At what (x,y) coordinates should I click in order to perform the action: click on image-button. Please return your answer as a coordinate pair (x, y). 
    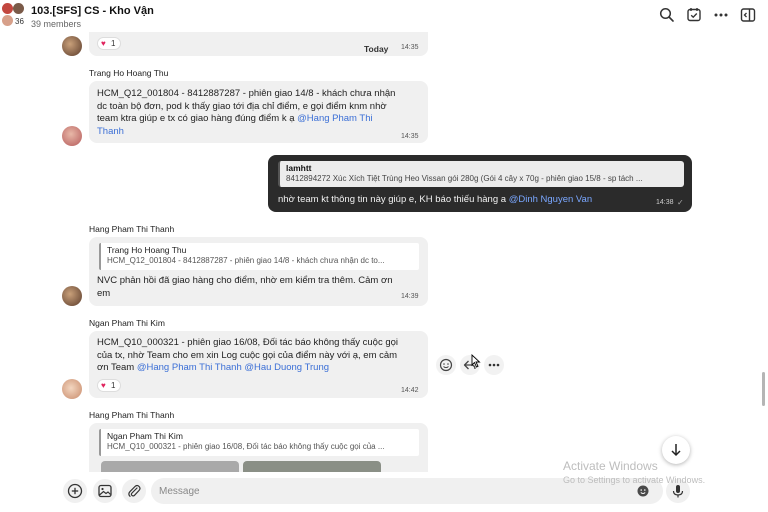
    Looking at the image, I should click on (105, 491).